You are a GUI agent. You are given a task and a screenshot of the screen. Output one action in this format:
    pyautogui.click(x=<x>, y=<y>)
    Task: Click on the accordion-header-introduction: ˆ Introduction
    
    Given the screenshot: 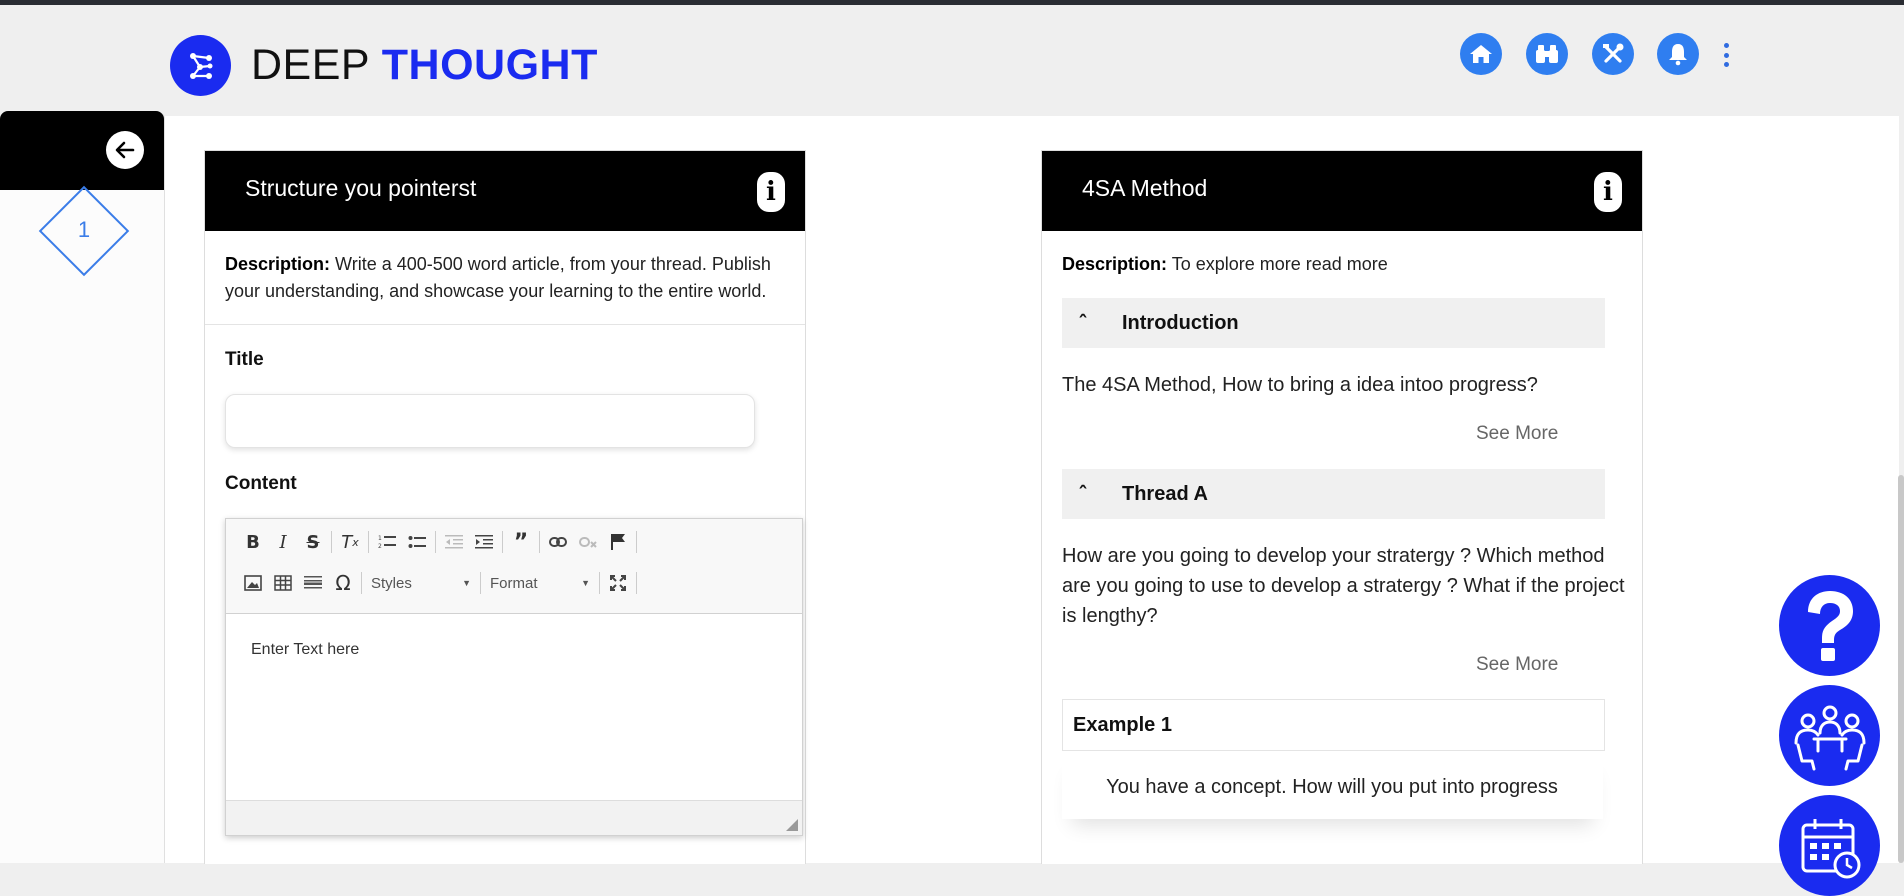 What is the action you would take?
    pyautogui.click(x=1333, y=323)
    